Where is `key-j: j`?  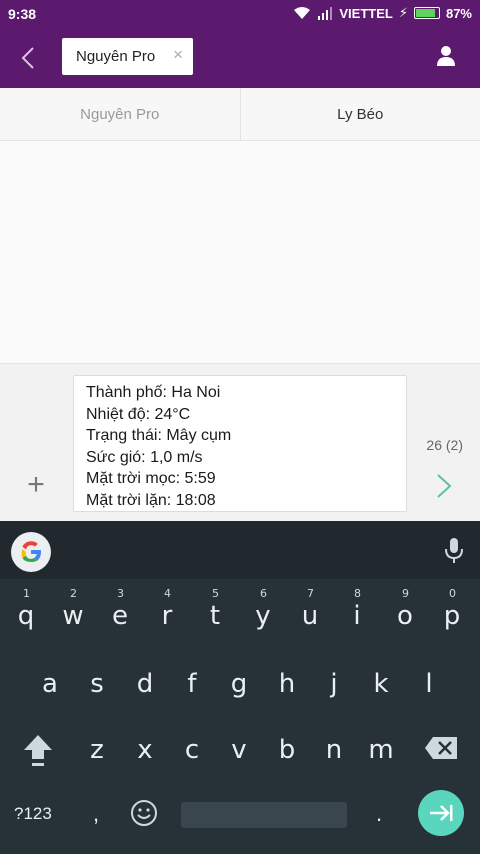
key-j: j is located at coordinates (334, 684).